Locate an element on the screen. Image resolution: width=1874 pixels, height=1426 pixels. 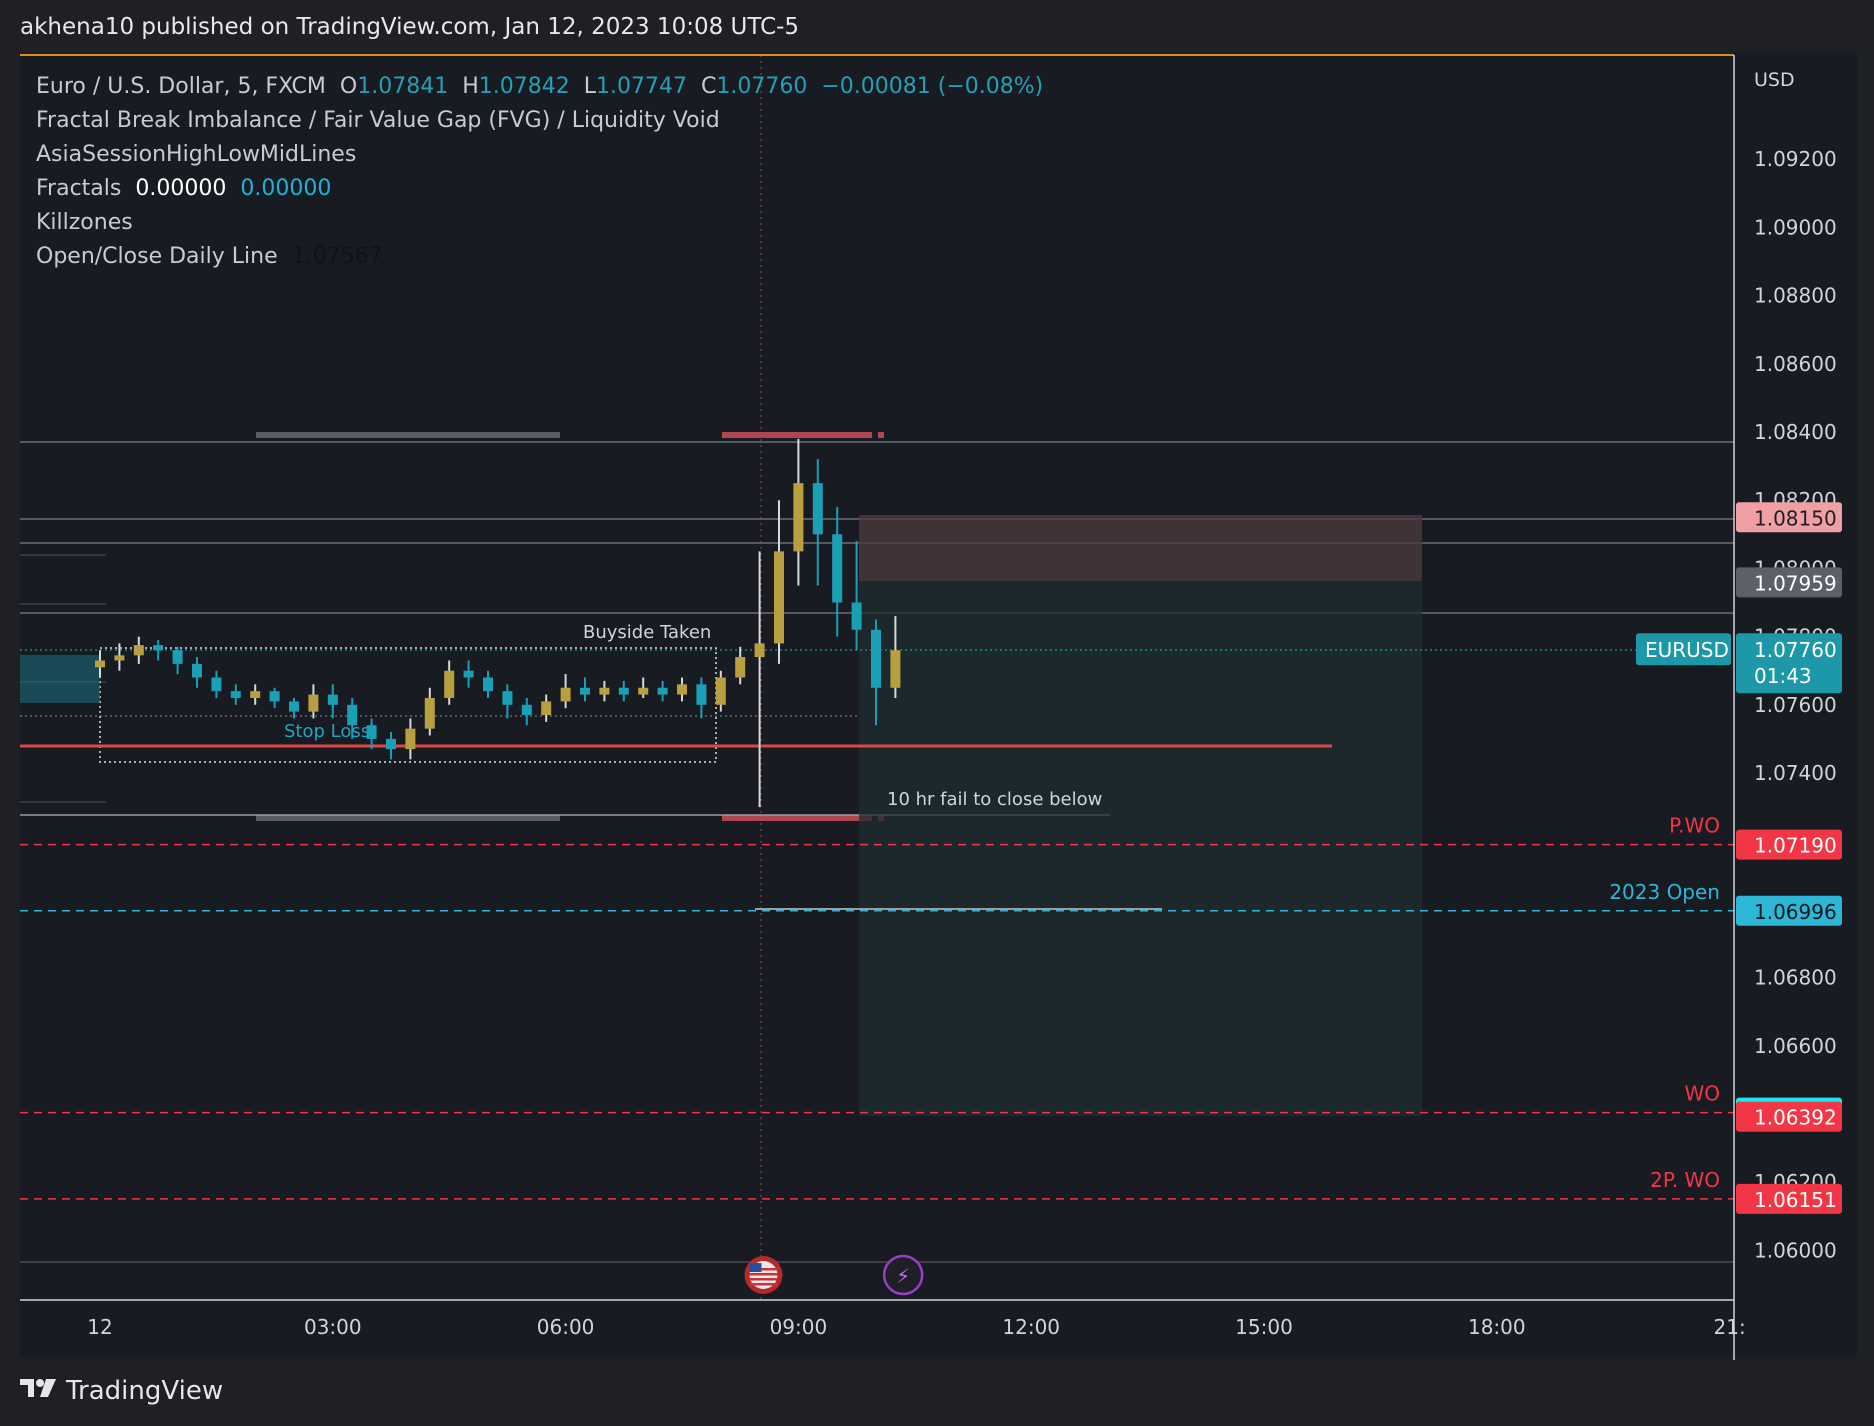
close-label: C is located at coordinates (709, 86).